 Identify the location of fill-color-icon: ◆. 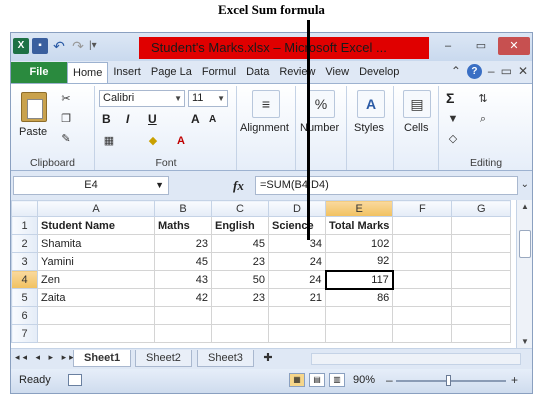
(153, 141).